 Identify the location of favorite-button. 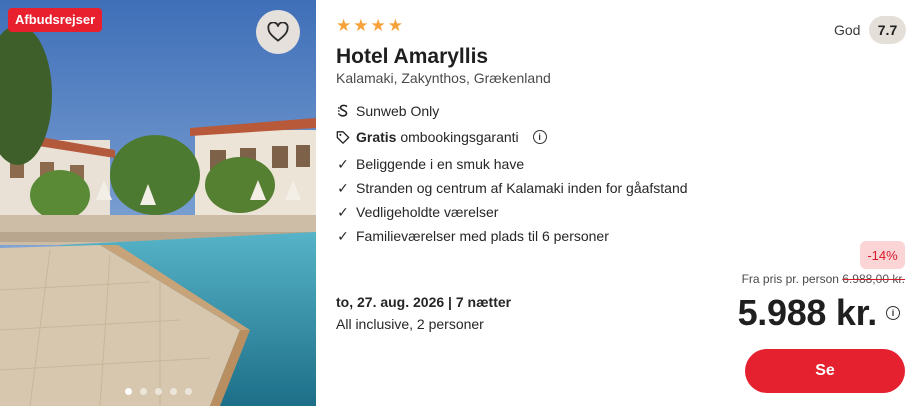
(278, 32).